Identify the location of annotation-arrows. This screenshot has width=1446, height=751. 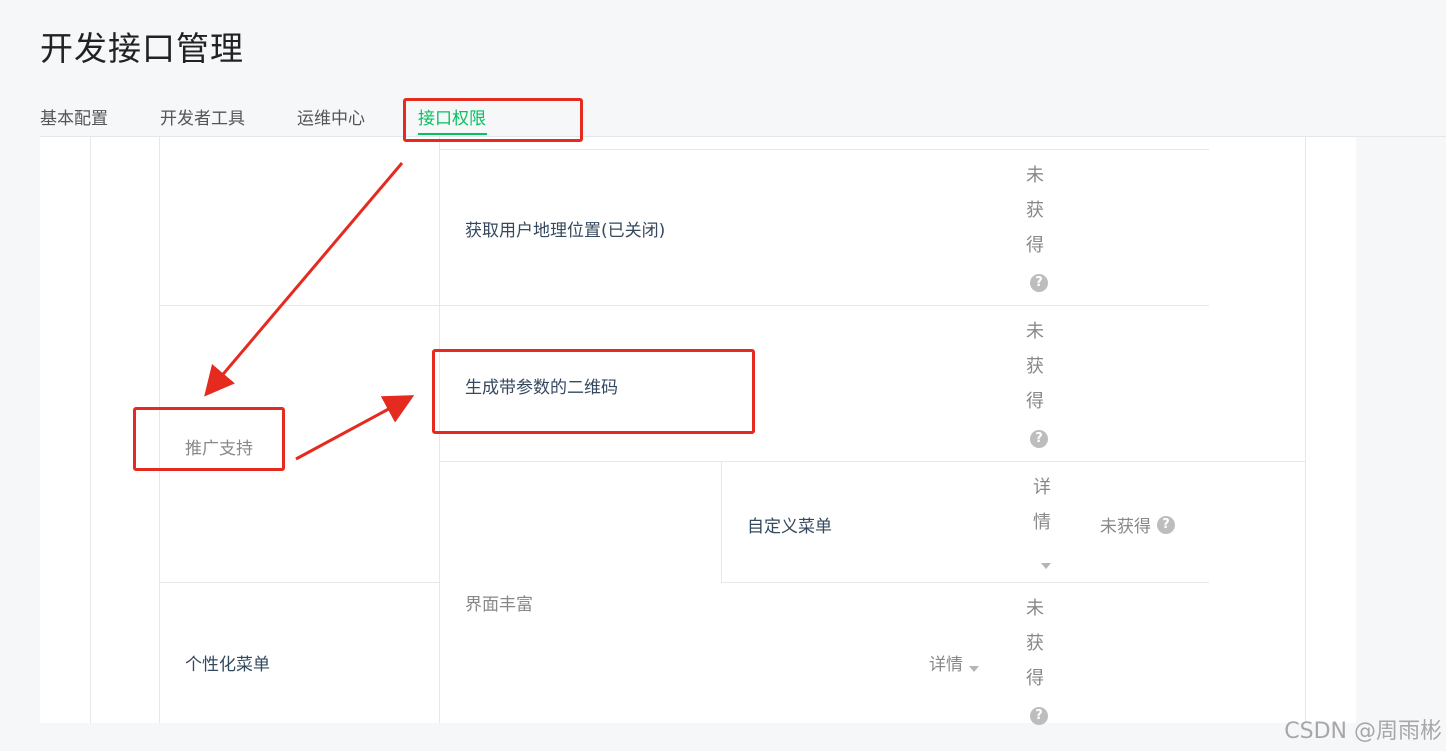
(309, 311).